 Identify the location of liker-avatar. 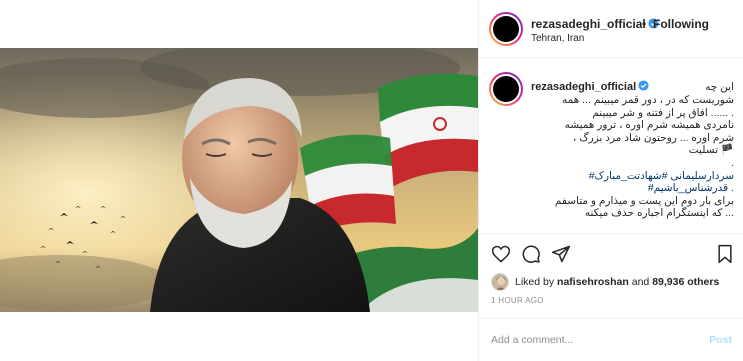
(500, 282).